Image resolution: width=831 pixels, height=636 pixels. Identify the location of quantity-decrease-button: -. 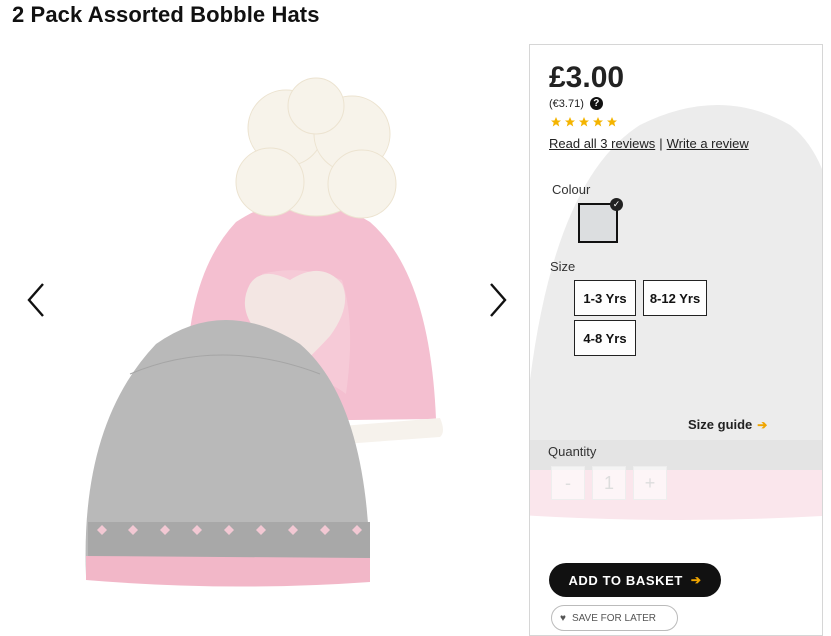
(568, 483).